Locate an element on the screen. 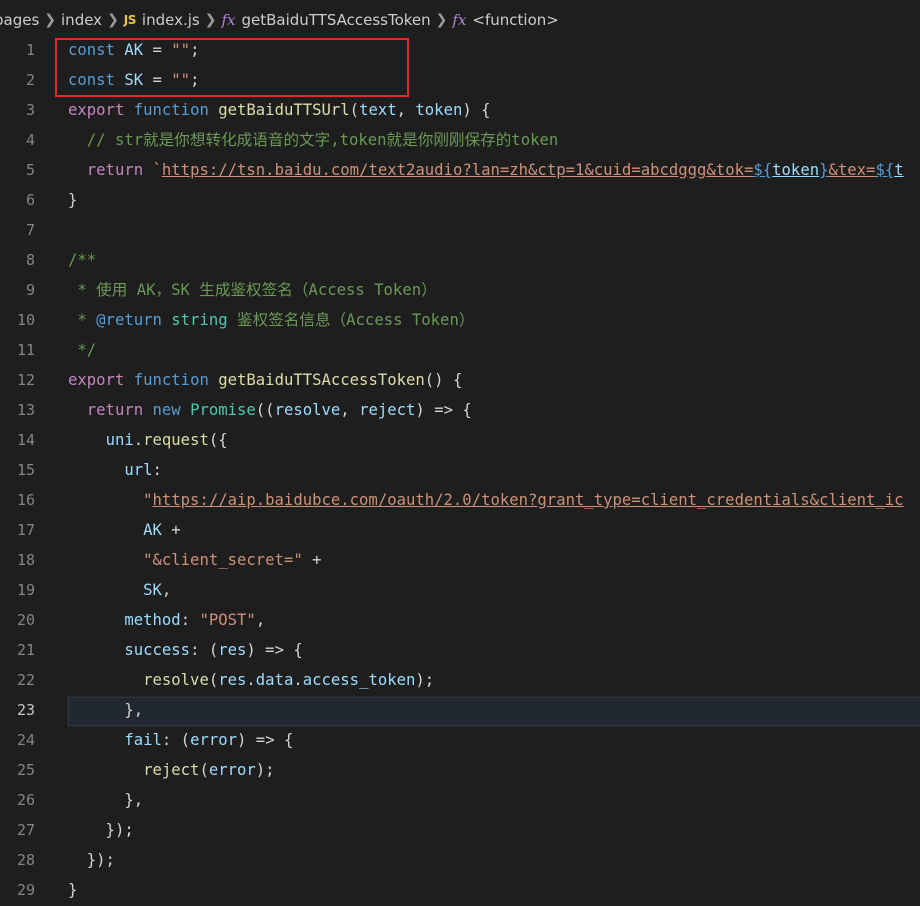 This screenshot has height=906, width=920. code-text: method: "POST", is located at coordinates (166, 620).